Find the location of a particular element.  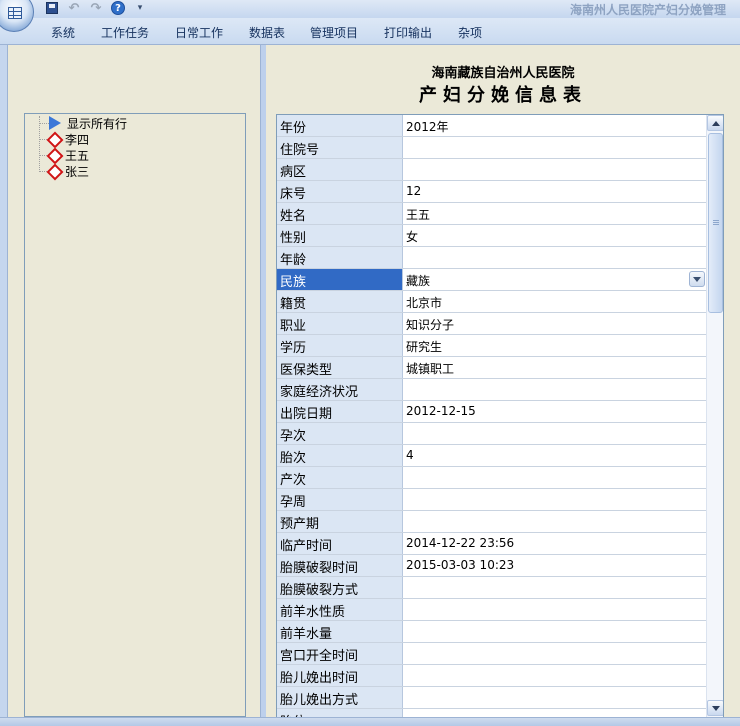

table-row: 年份 2012年 is located at coordinates (492, 126).